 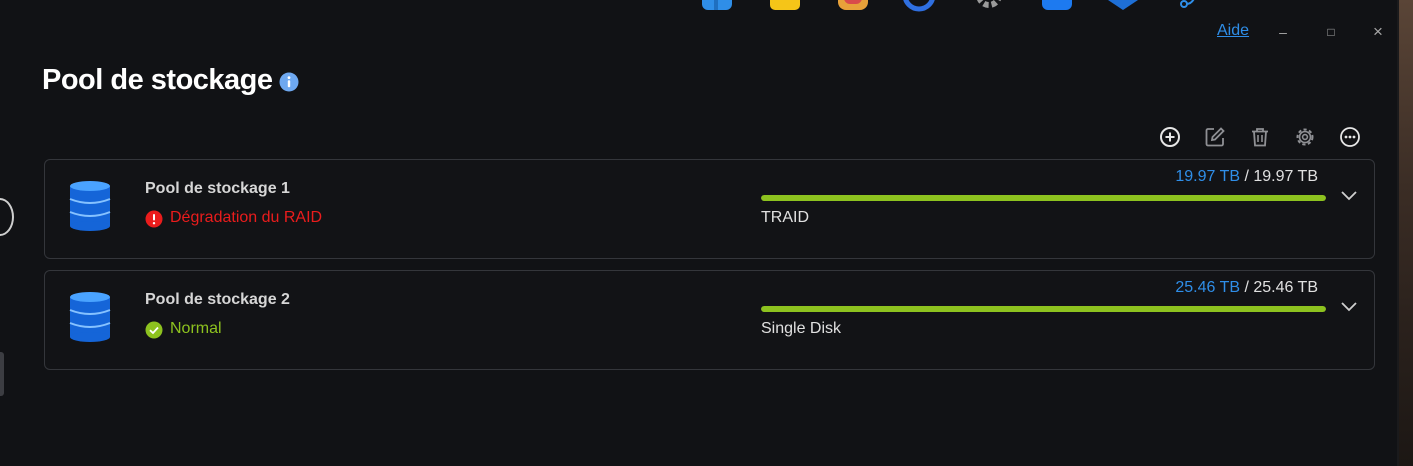 What do you see at coordinates (1378, 32) in the screenshot?
I see `close-button: ×` at bounding box center [1378, 32].